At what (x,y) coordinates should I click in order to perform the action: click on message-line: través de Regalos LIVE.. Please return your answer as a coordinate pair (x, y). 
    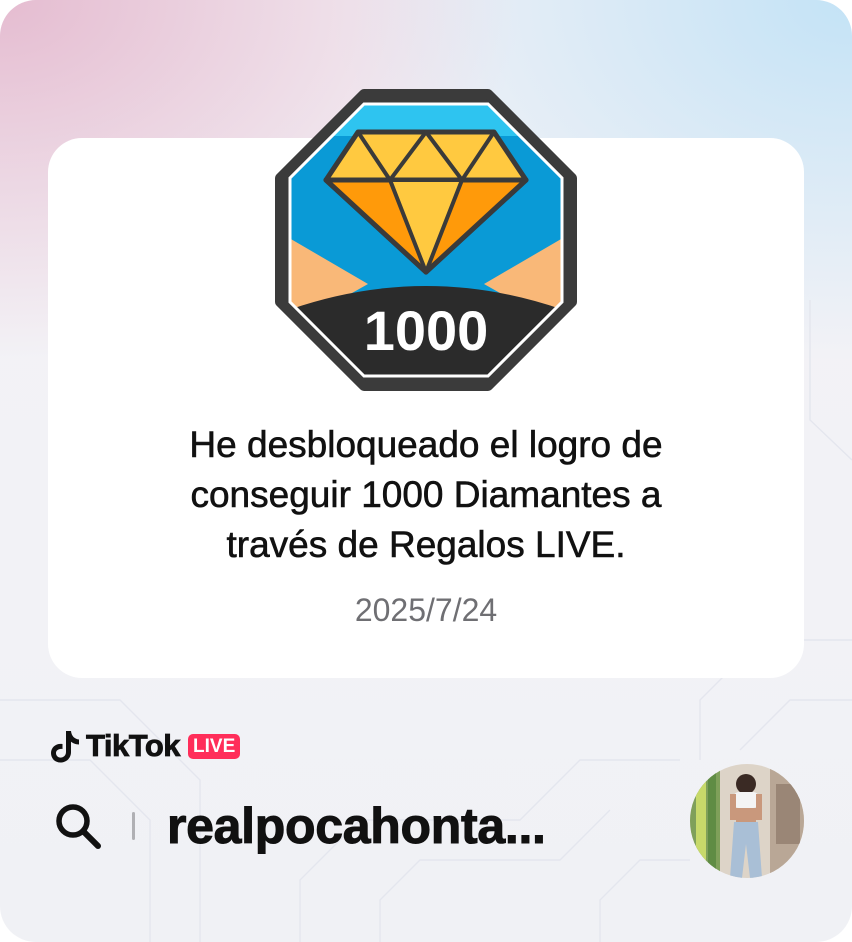
    Looking at the image, I should click on (426, 545).